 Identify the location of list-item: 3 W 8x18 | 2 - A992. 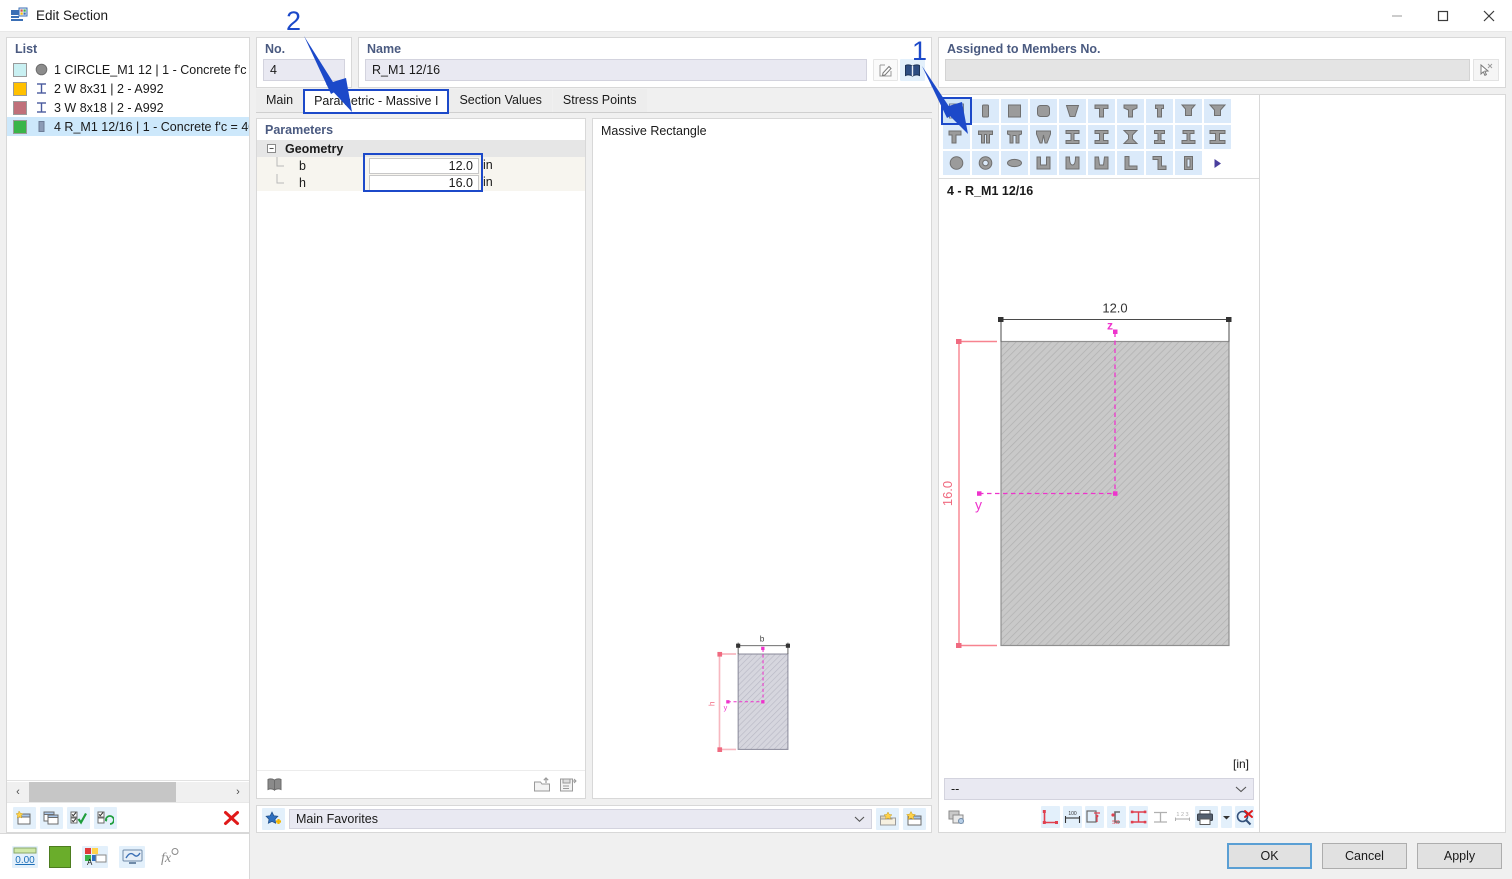
(128, 107).